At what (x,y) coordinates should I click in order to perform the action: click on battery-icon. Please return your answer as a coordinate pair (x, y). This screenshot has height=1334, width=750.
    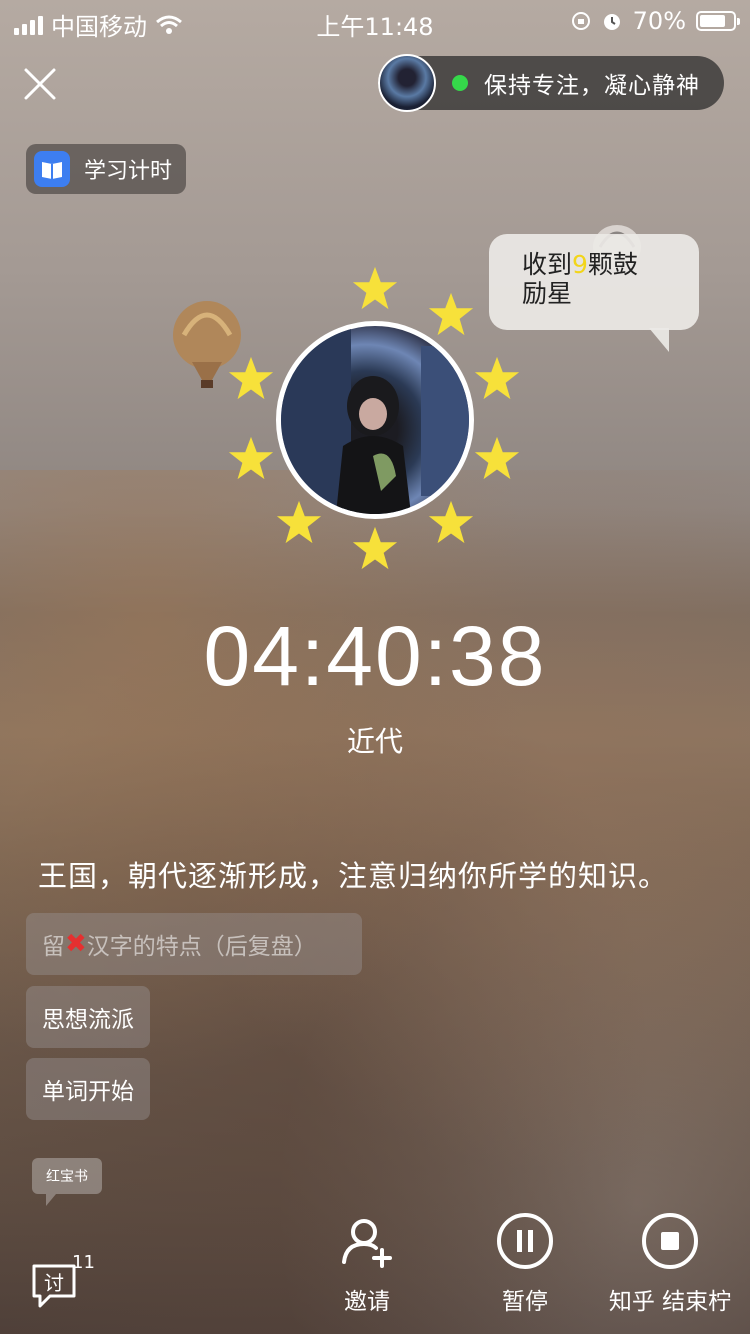
    Looking at the image, I should click on (718, 21).